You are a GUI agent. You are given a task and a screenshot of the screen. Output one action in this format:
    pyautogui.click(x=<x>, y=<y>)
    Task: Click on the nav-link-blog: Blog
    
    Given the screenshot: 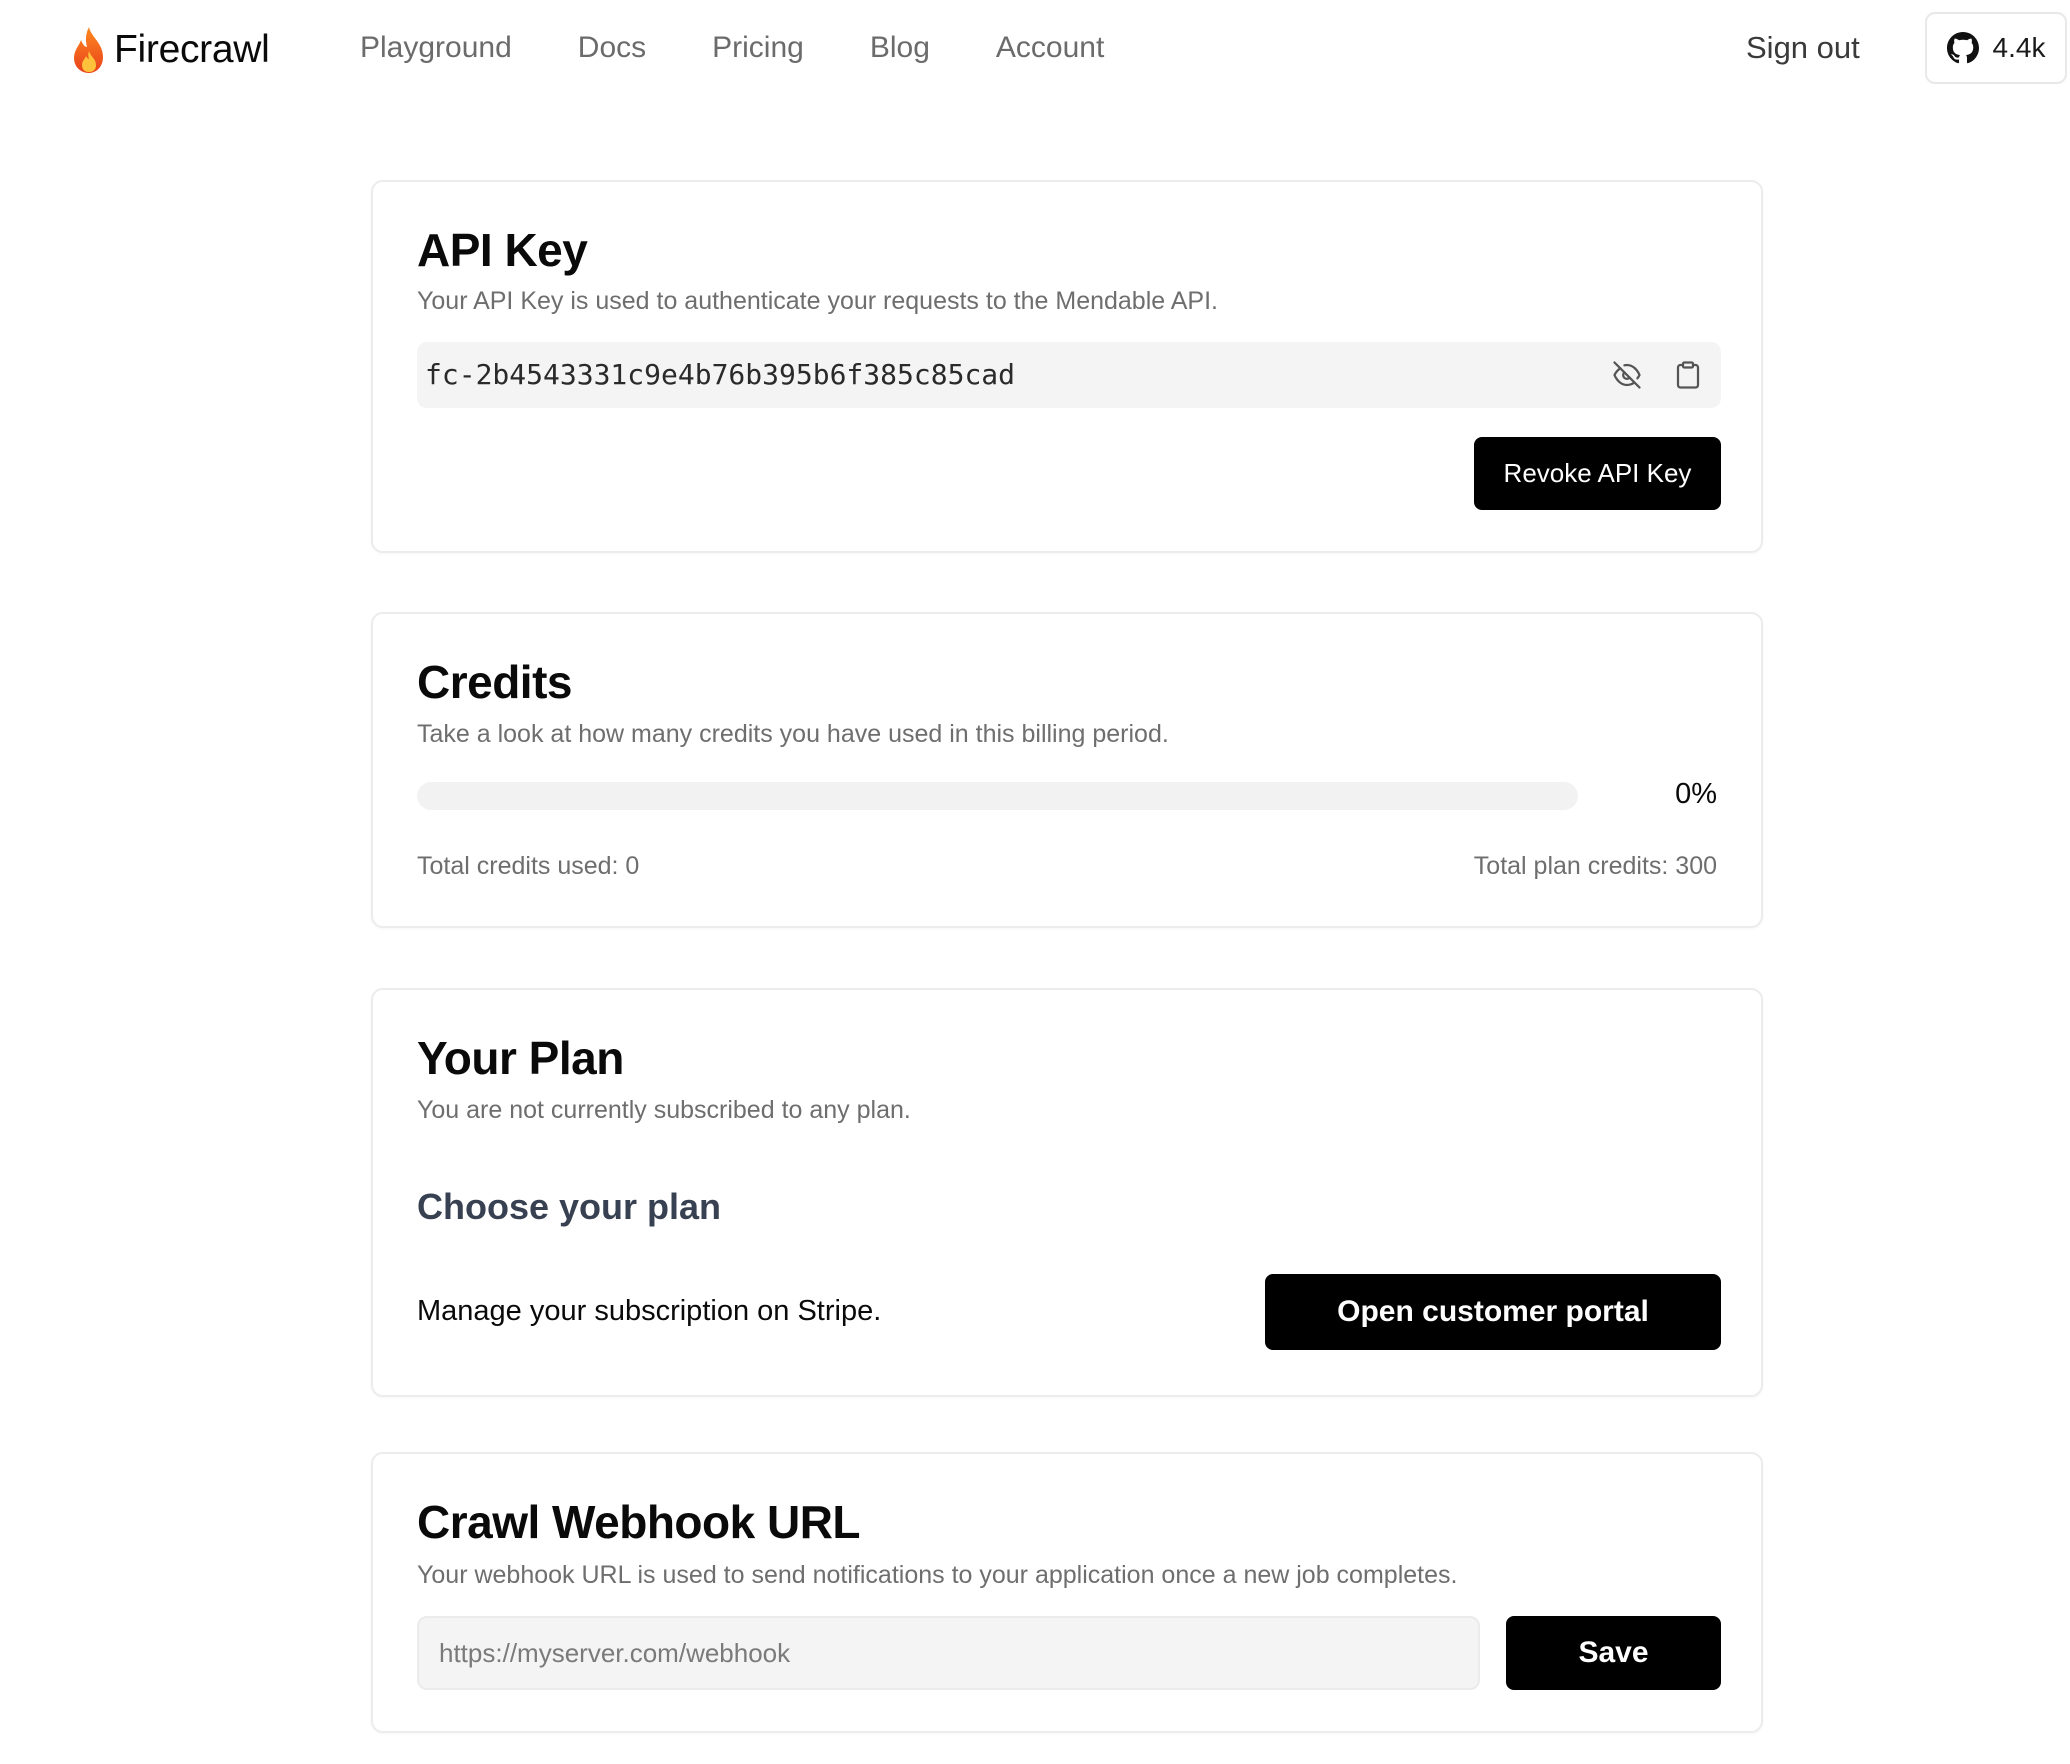 What is the action you would take?
    pyautogui.click(x=900, y=48)
    